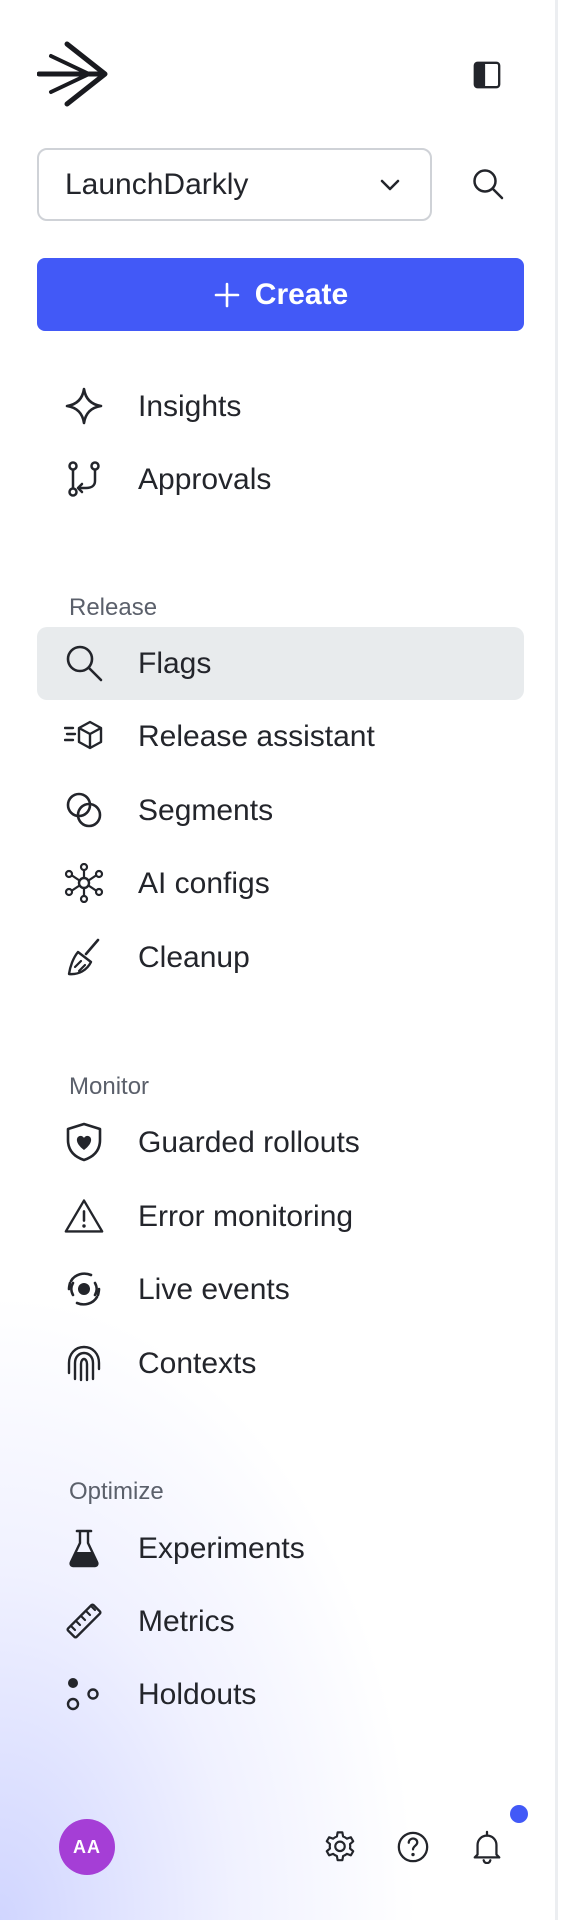 The width and height of the screenshot is (561, 1920). I want to click on fingerprint-icon, so click(84, 1363).